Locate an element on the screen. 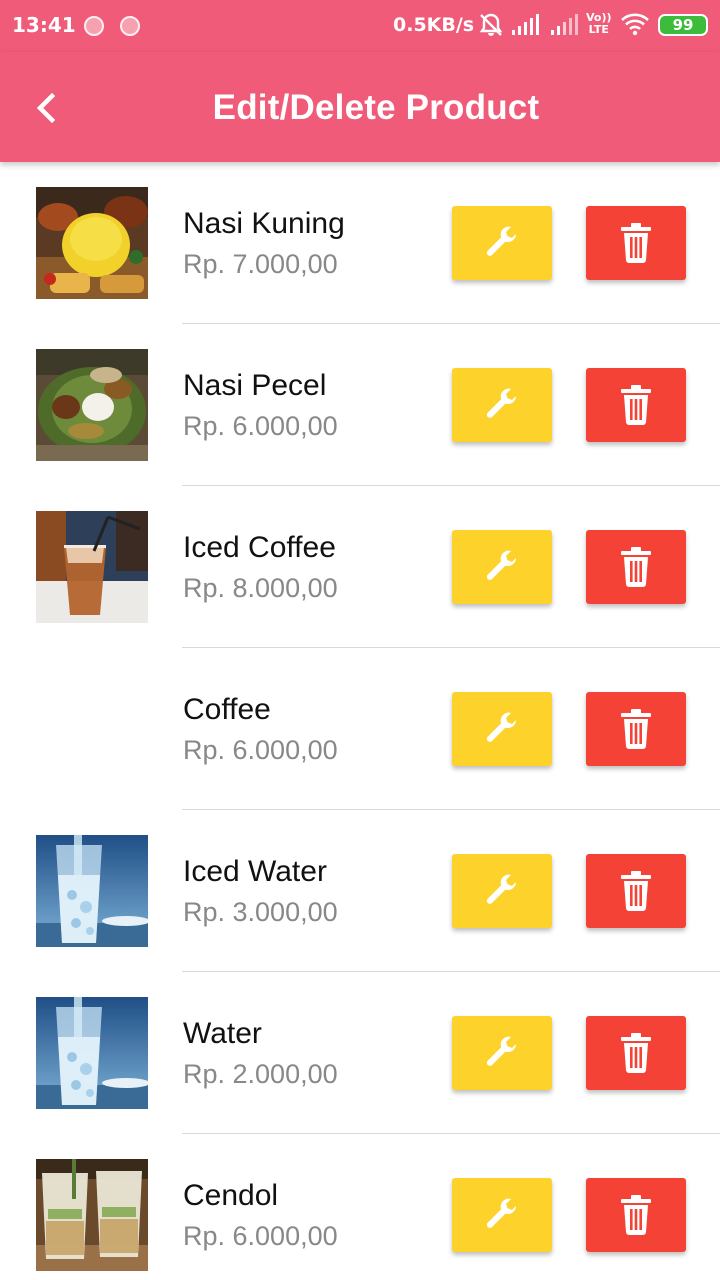 The image size is (720, 1280). nasi-pecel-photo is located at coordinates (92, 405).